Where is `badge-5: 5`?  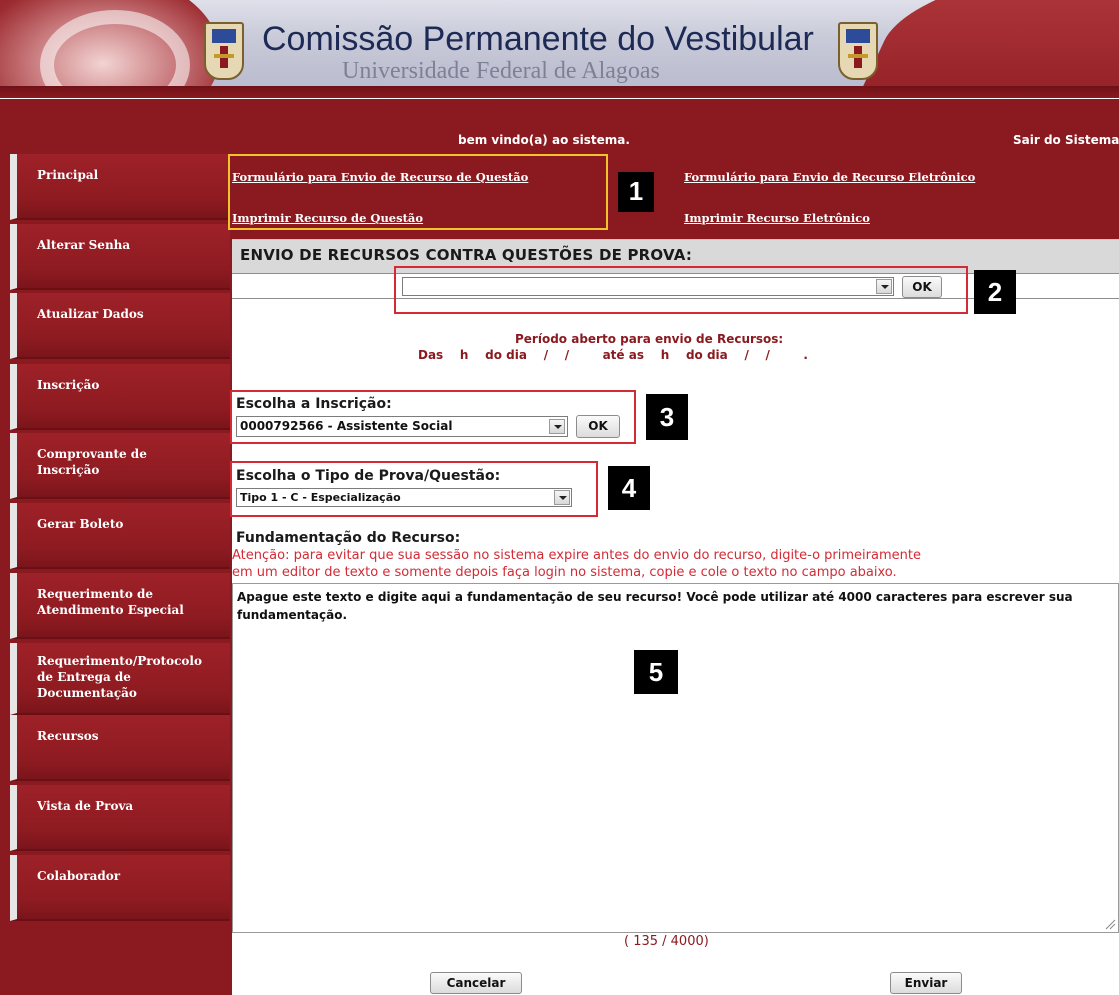 badge-5: 5 is located at coordinates (656, 672).